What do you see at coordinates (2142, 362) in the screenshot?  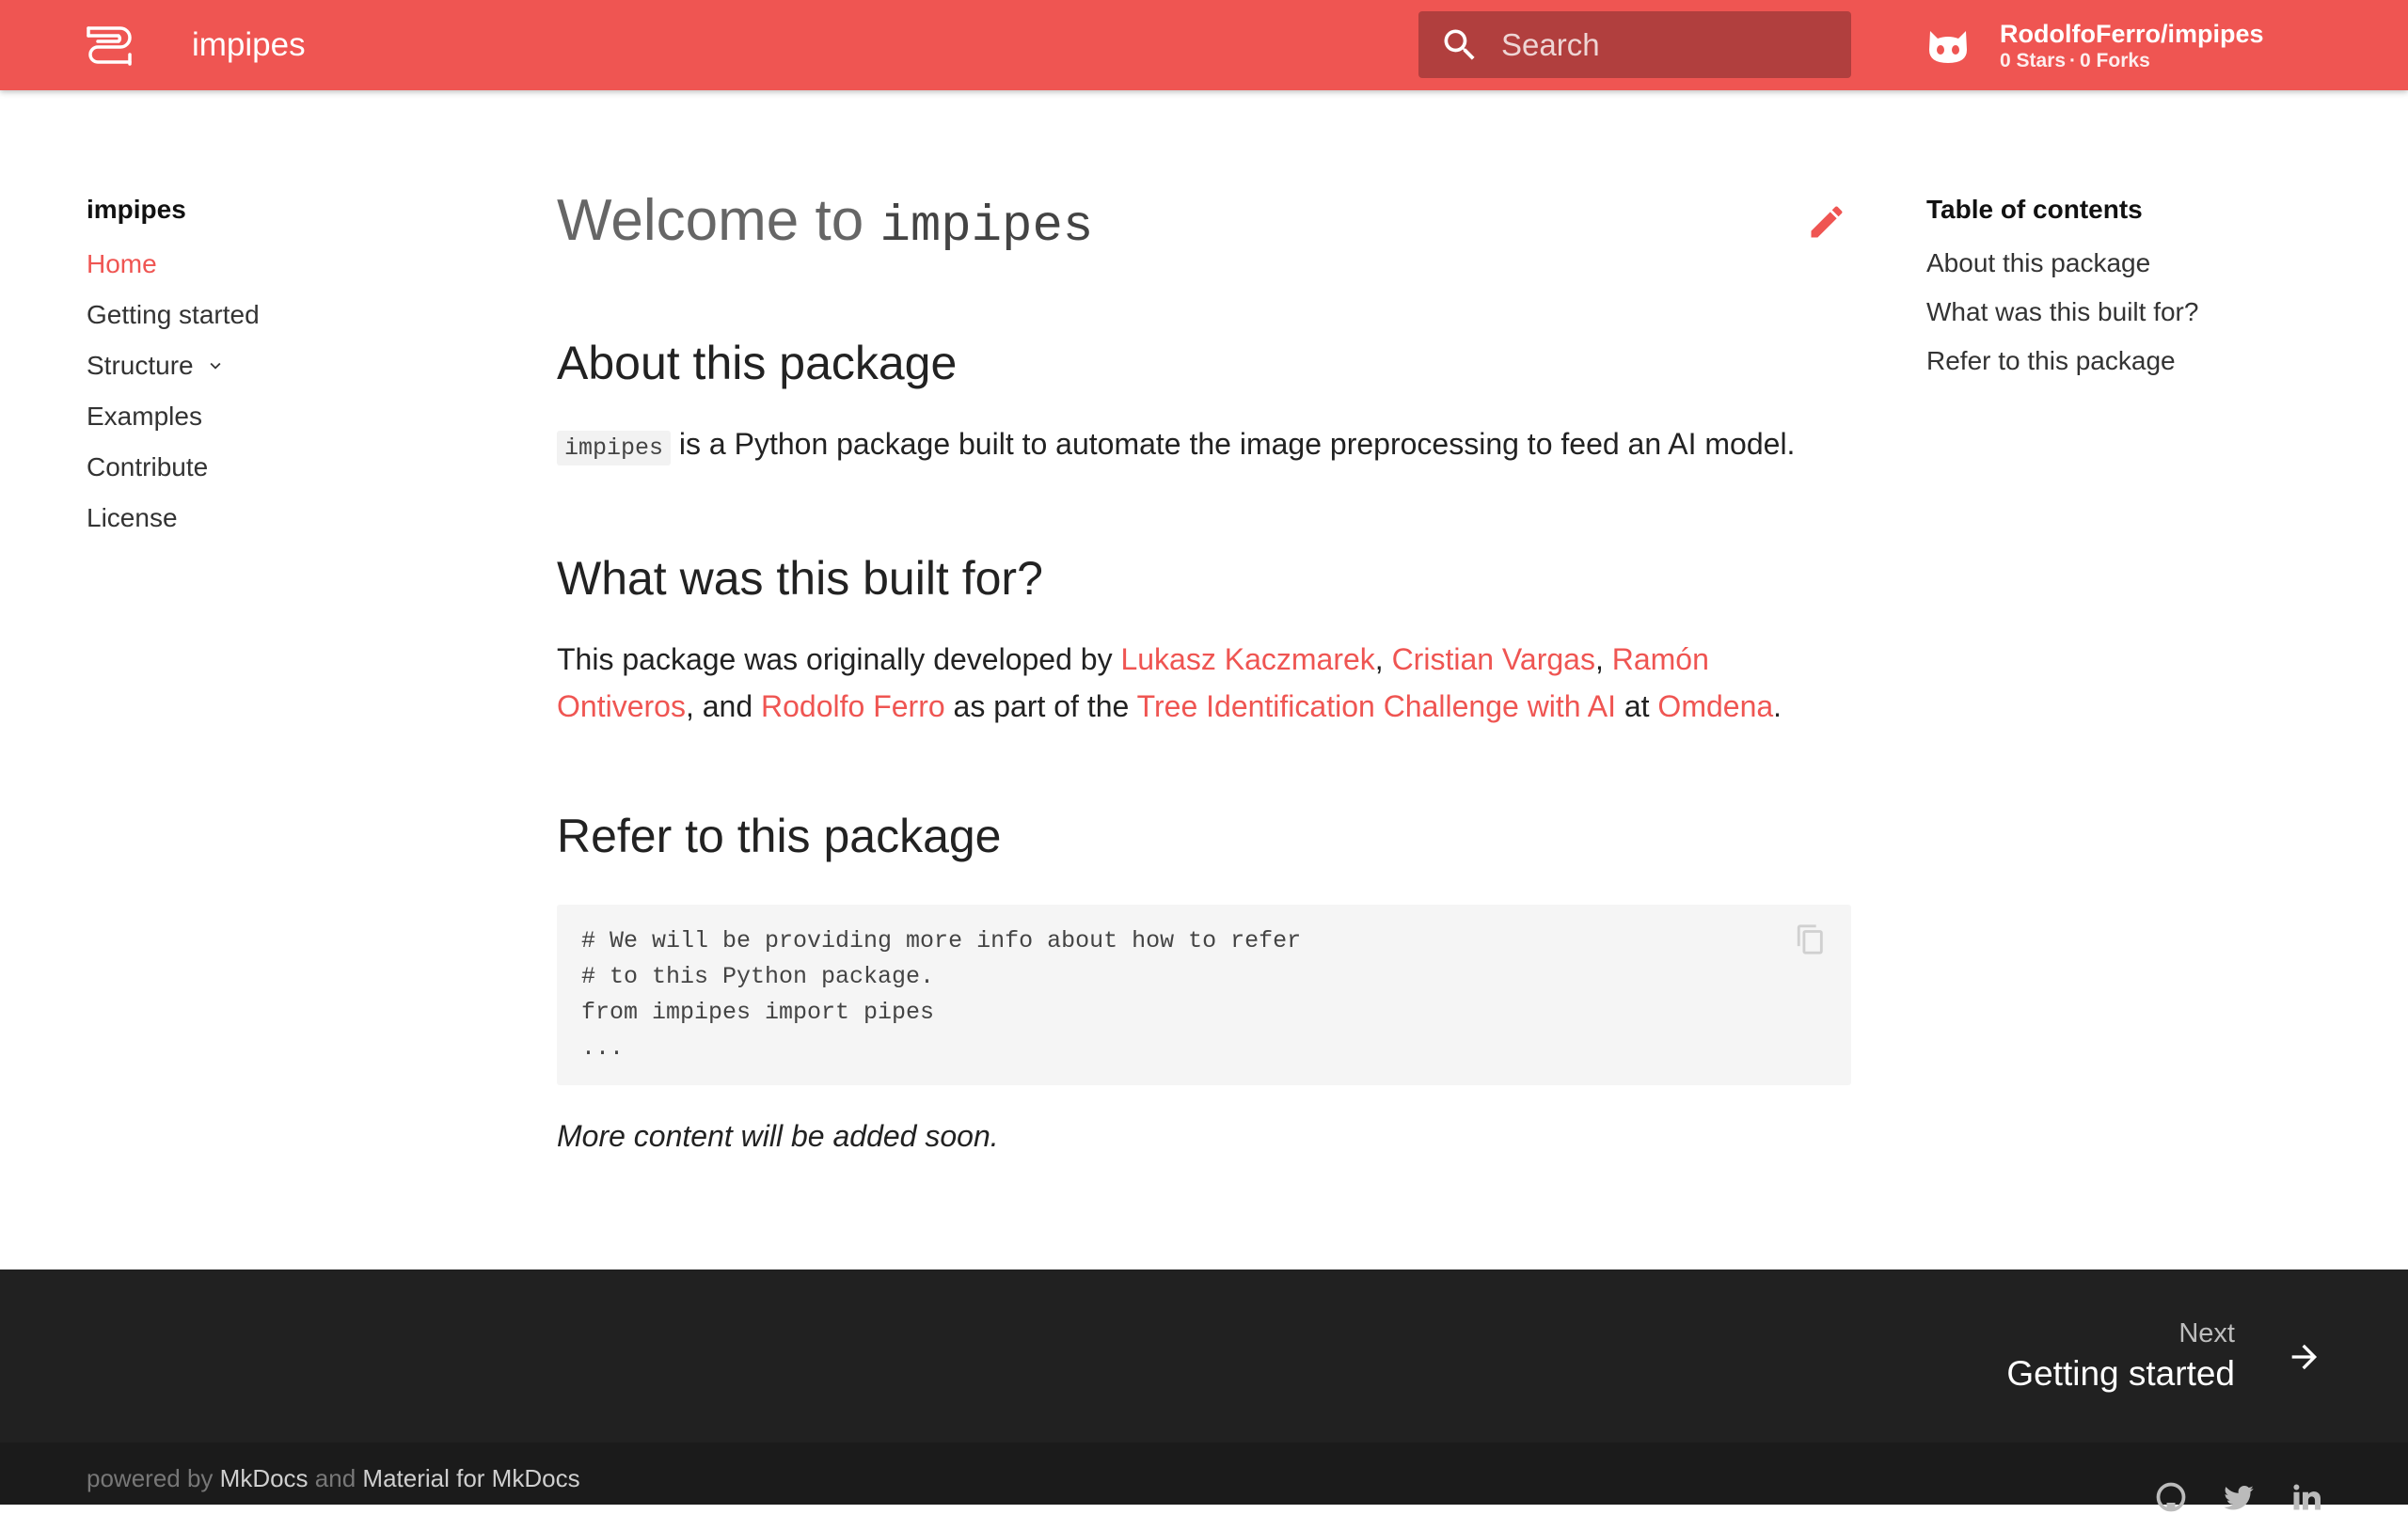 I see `toc-item-refer: Refer to this package` at bounding box center [2142, 362].